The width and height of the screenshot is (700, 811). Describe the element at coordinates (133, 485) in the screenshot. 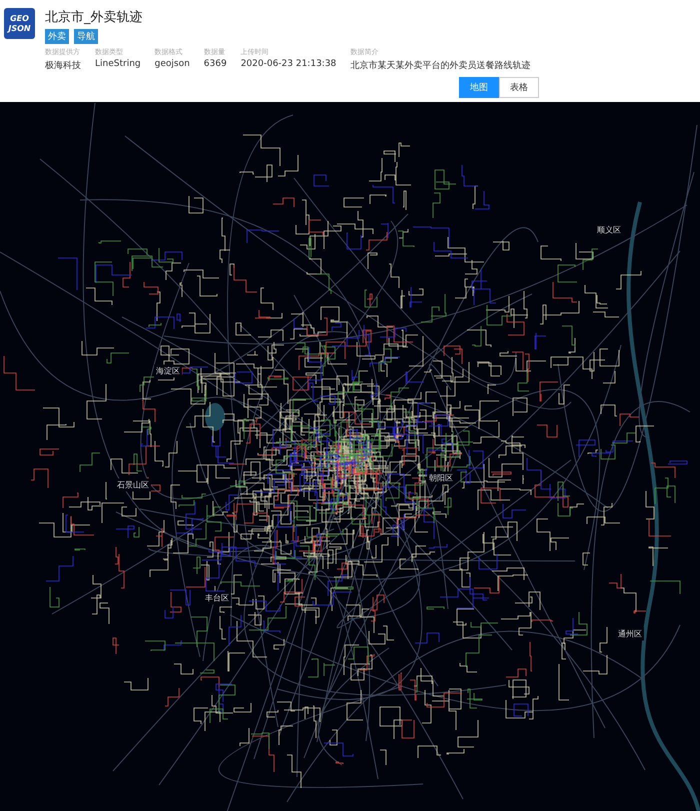

I see `district-label: 石景山区` at that location.